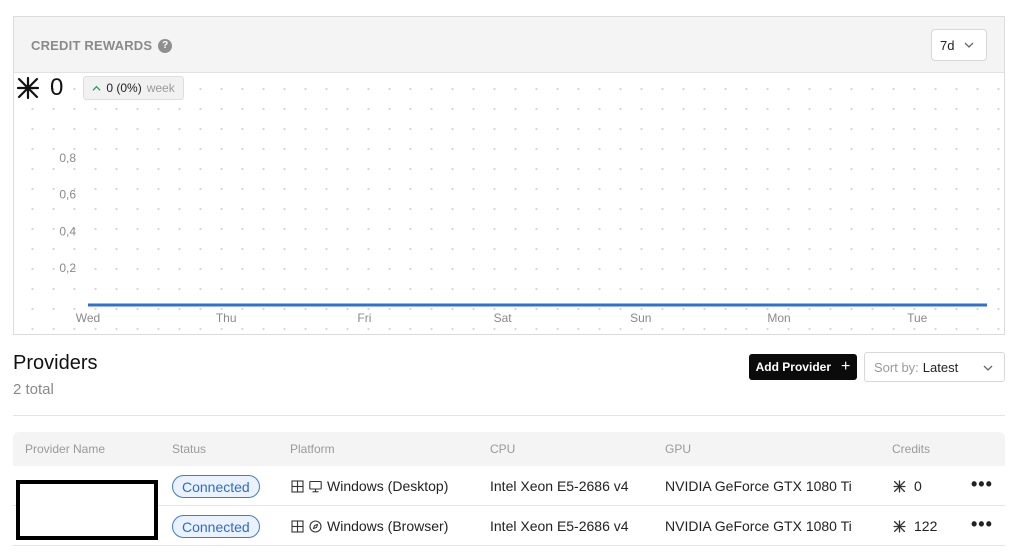 This screenshot has height=559, width=1020. Describe the element at coordinates (896, 367) in the screenshot. I see `sort-prefix: Sort by:` at that location.